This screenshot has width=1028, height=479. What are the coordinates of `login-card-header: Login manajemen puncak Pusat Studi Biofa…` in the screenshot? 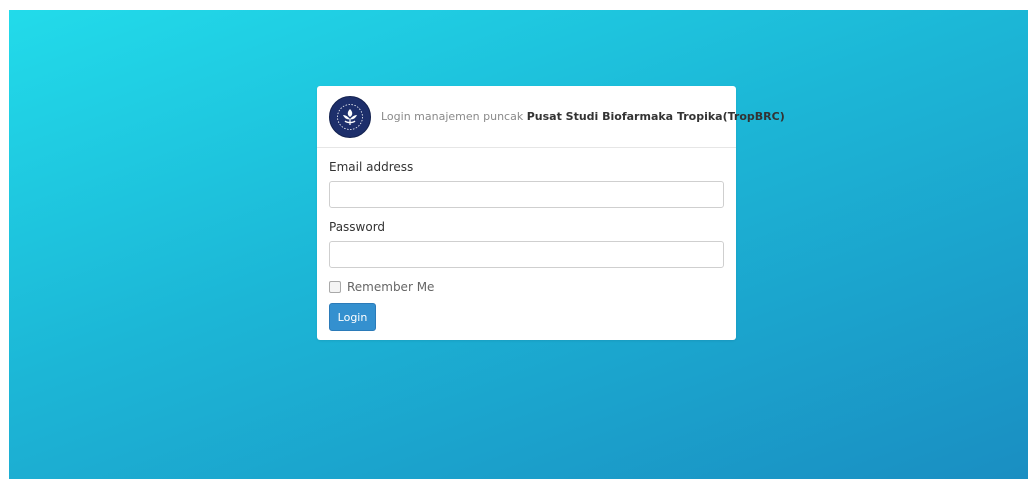 It's located at (551, 117).